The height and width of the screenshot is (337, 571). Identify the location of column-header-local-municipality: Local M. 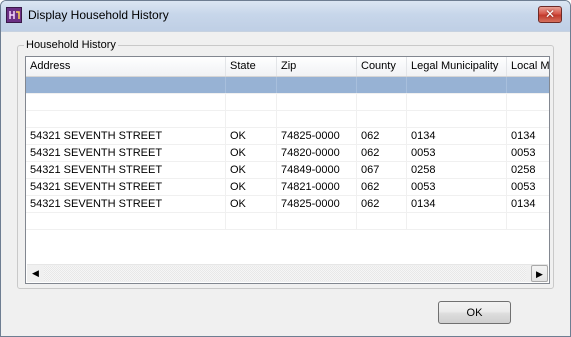
(528, 66).